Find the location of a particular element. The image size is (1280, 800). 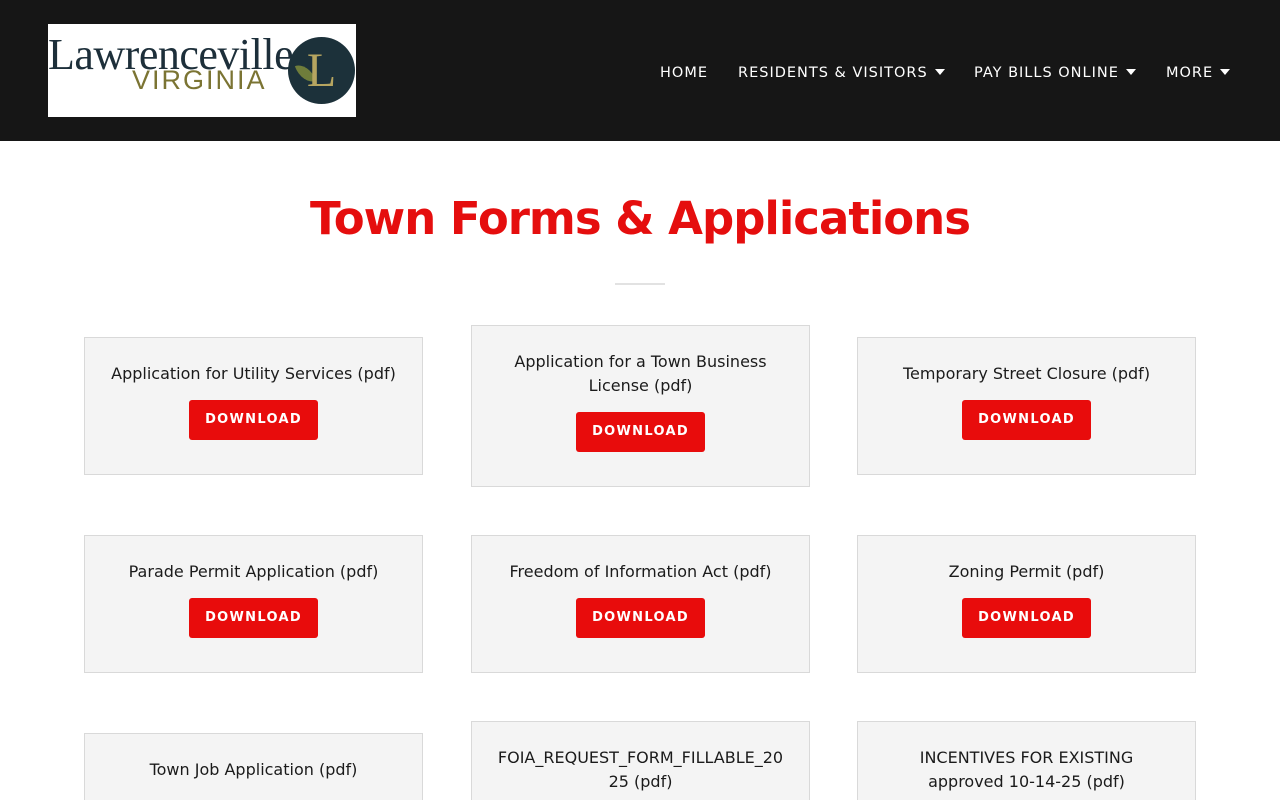

nav-item-more: MORE is located at coordinates (1198, 73).